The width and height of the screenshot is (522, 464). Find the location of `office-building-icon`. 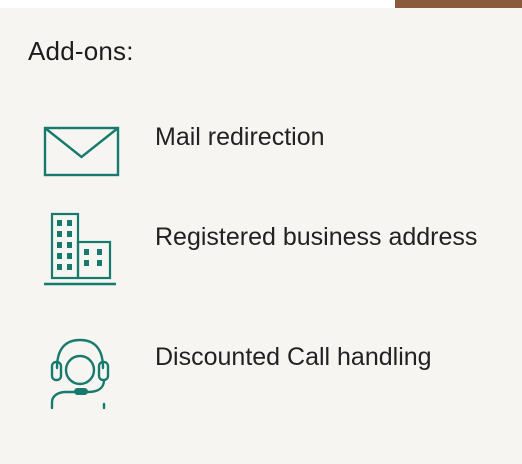

office-building-icon is located at coordinates (80, 249).